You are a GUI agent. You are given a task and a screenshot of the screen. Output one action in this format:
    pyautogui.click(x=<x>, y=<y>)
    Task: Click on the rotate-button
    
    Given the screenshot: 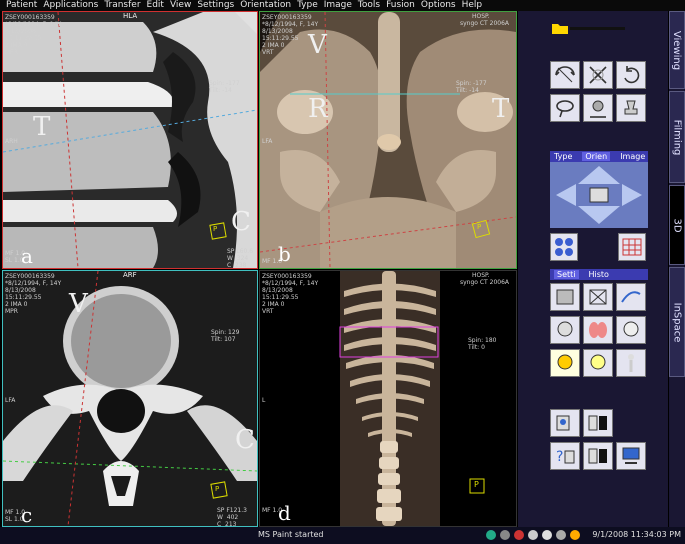 What is the action you would take?
    pyautogui.click(x=631, y=75)
    